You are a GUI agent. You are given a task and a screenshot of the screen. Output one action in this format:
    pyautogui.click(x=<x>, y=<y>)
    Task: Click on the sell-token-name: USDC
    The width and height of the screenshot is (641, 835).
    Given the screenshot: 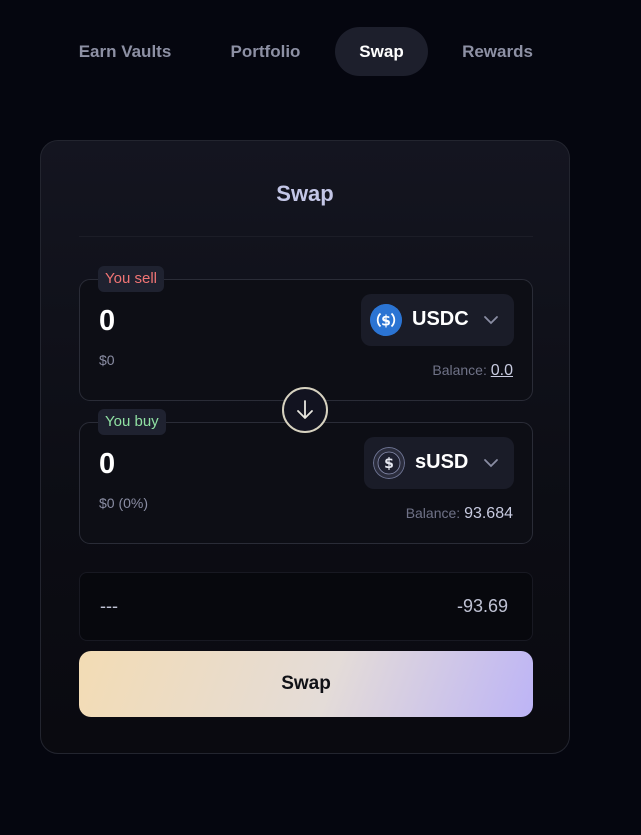 What is the action you would take?
    pyautogui.click(x=440, y=319)
    